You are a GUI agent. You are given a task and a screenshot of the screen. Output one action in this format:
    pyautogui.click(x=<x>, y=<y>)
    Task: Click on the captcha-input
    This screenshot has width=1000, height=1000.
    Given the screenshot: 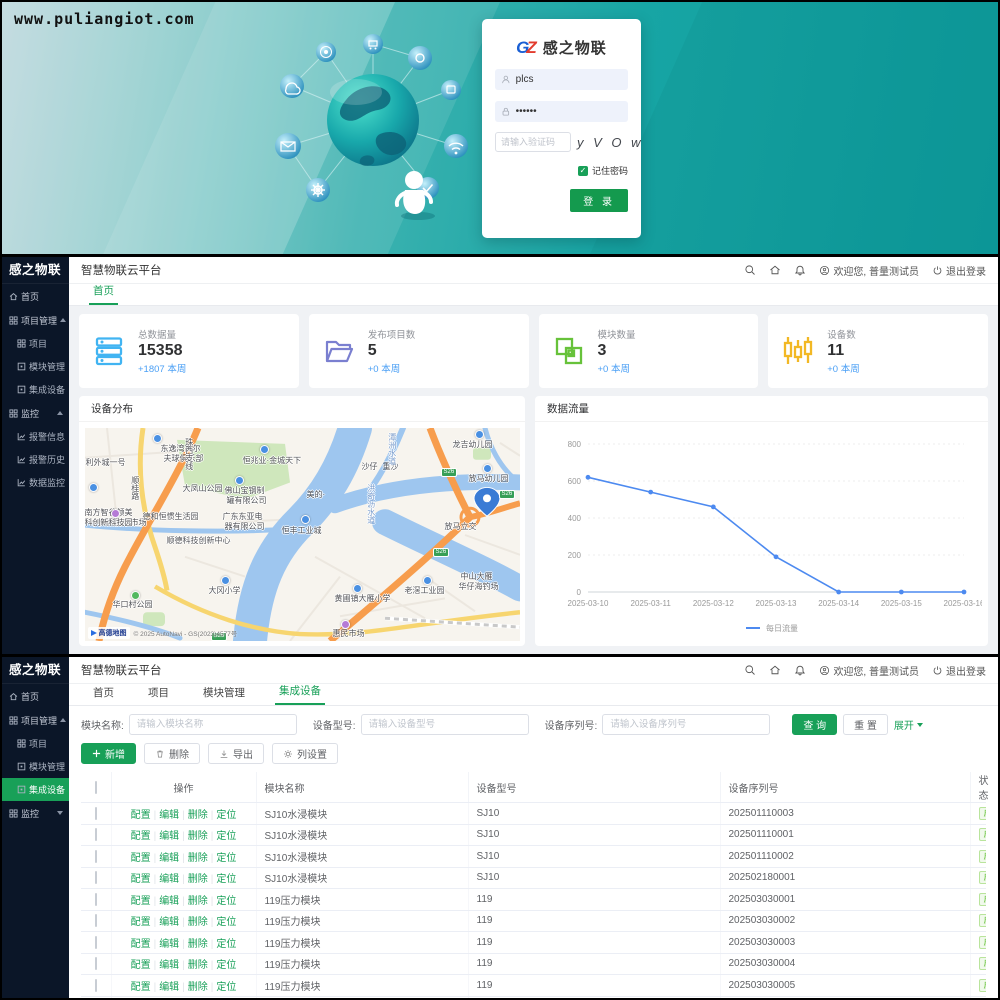 What is the action you would take?
    pyautogui.click(x=533, y=142)
    